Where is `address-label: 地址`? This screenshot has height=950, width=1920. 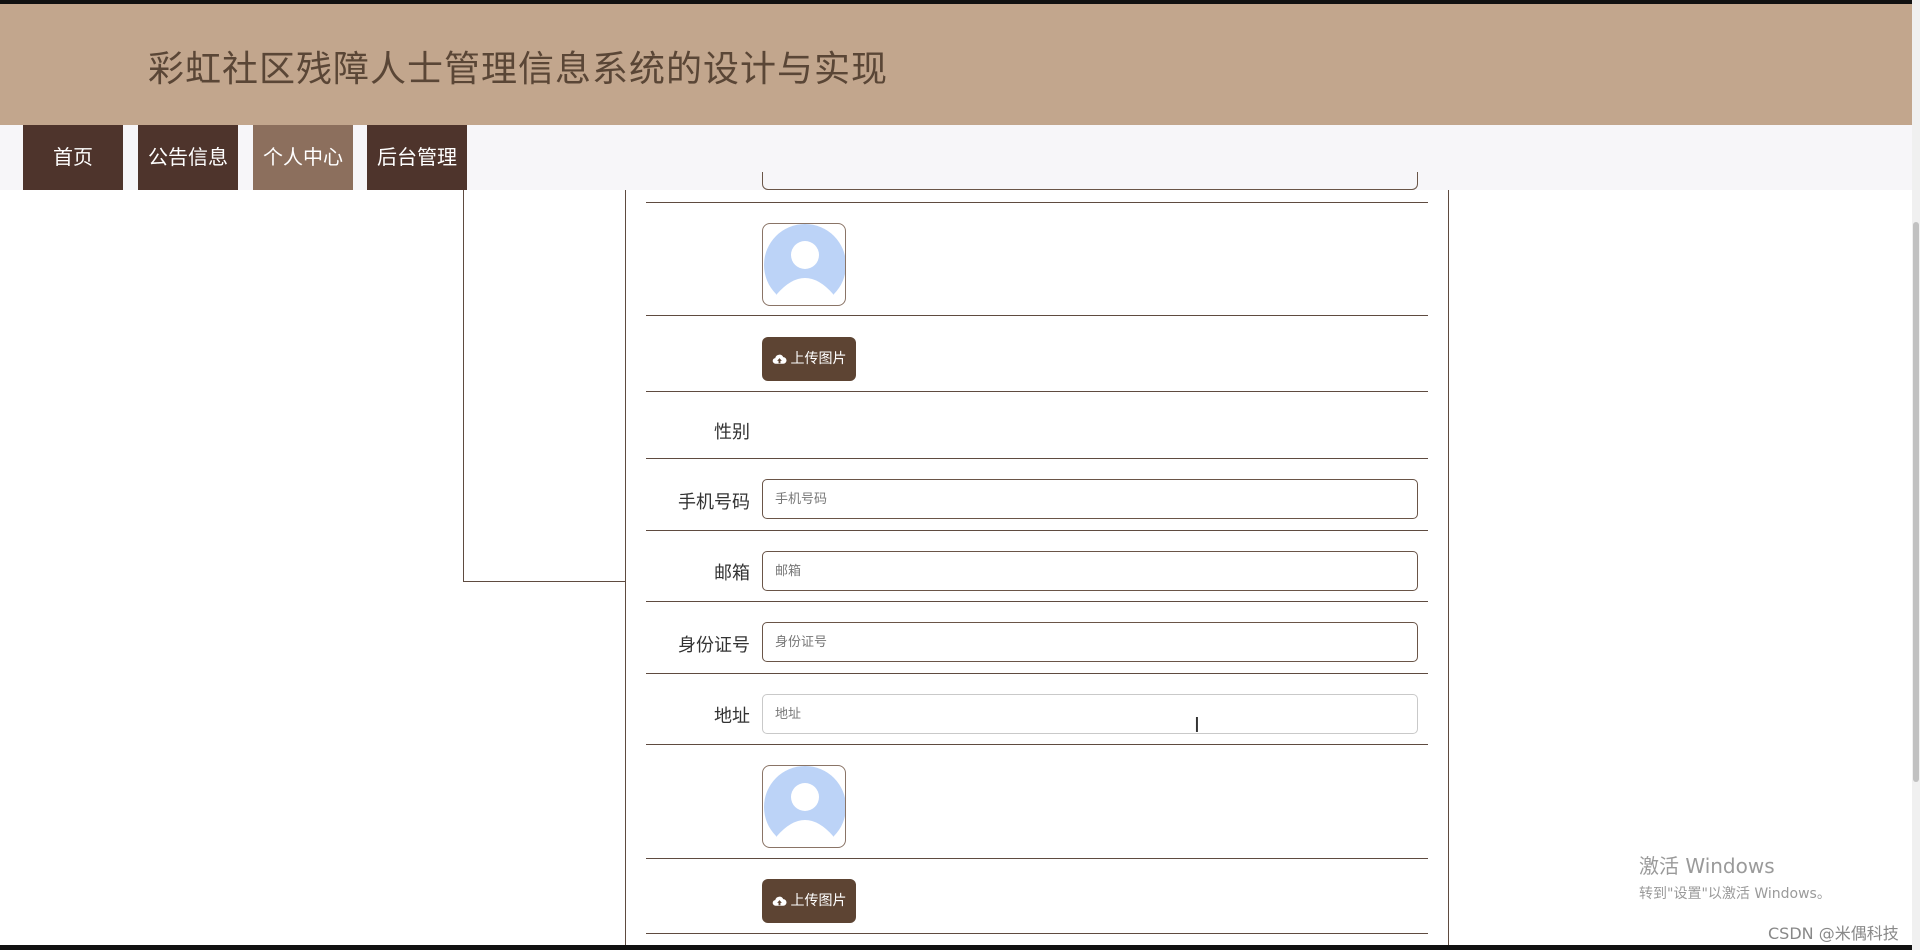 address-label: 地址 is located at coordinates (732, 716).